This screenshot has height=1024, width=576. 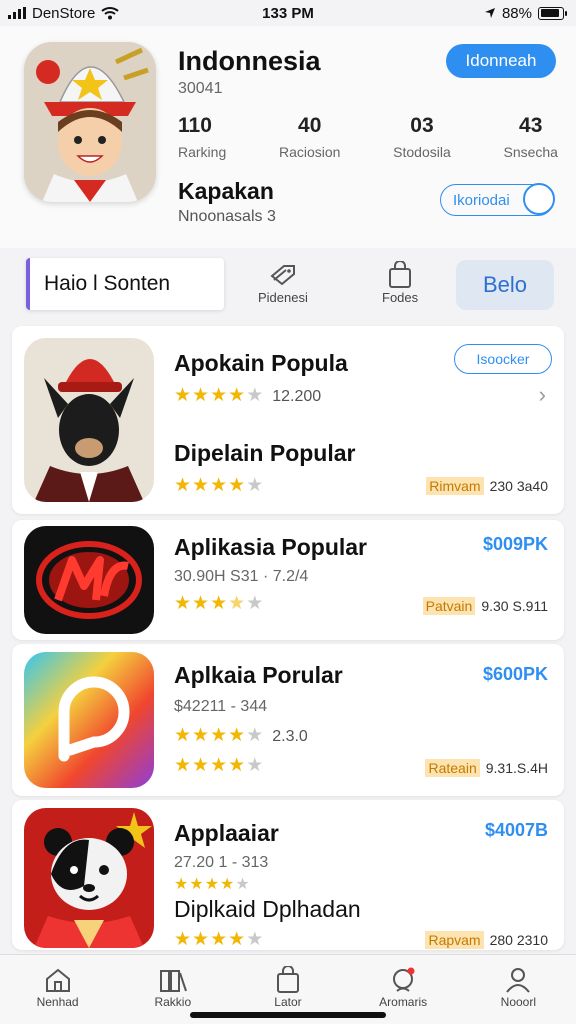 What do you see at coordinates (497, 199) in the screenshot?
I see `download-toggle: Ikoriodai` at bounding box center [497, 199].